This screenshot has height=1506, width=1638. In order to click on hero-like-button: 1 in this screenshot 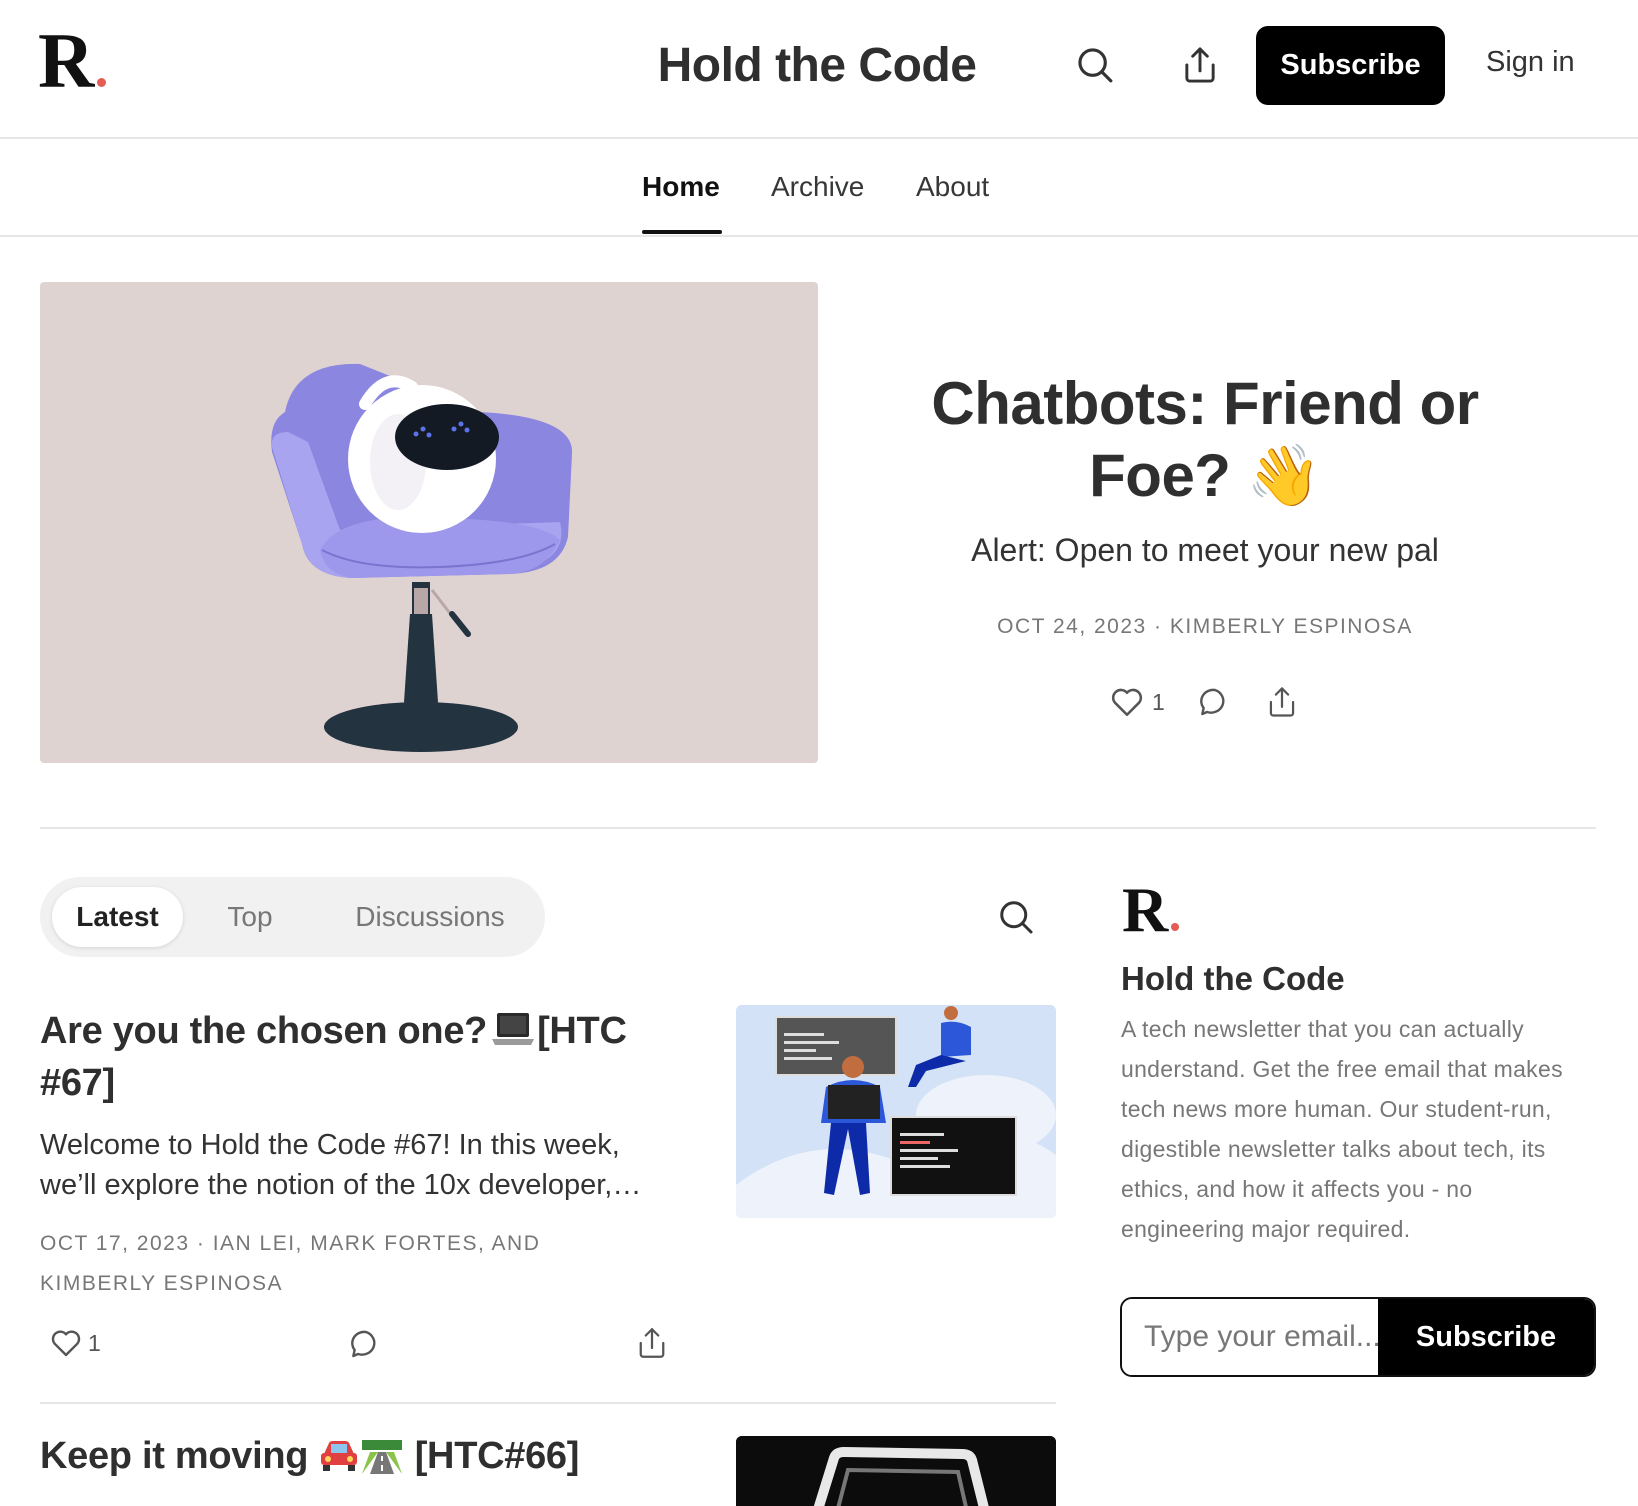, I will do `click(1137, 702)`.